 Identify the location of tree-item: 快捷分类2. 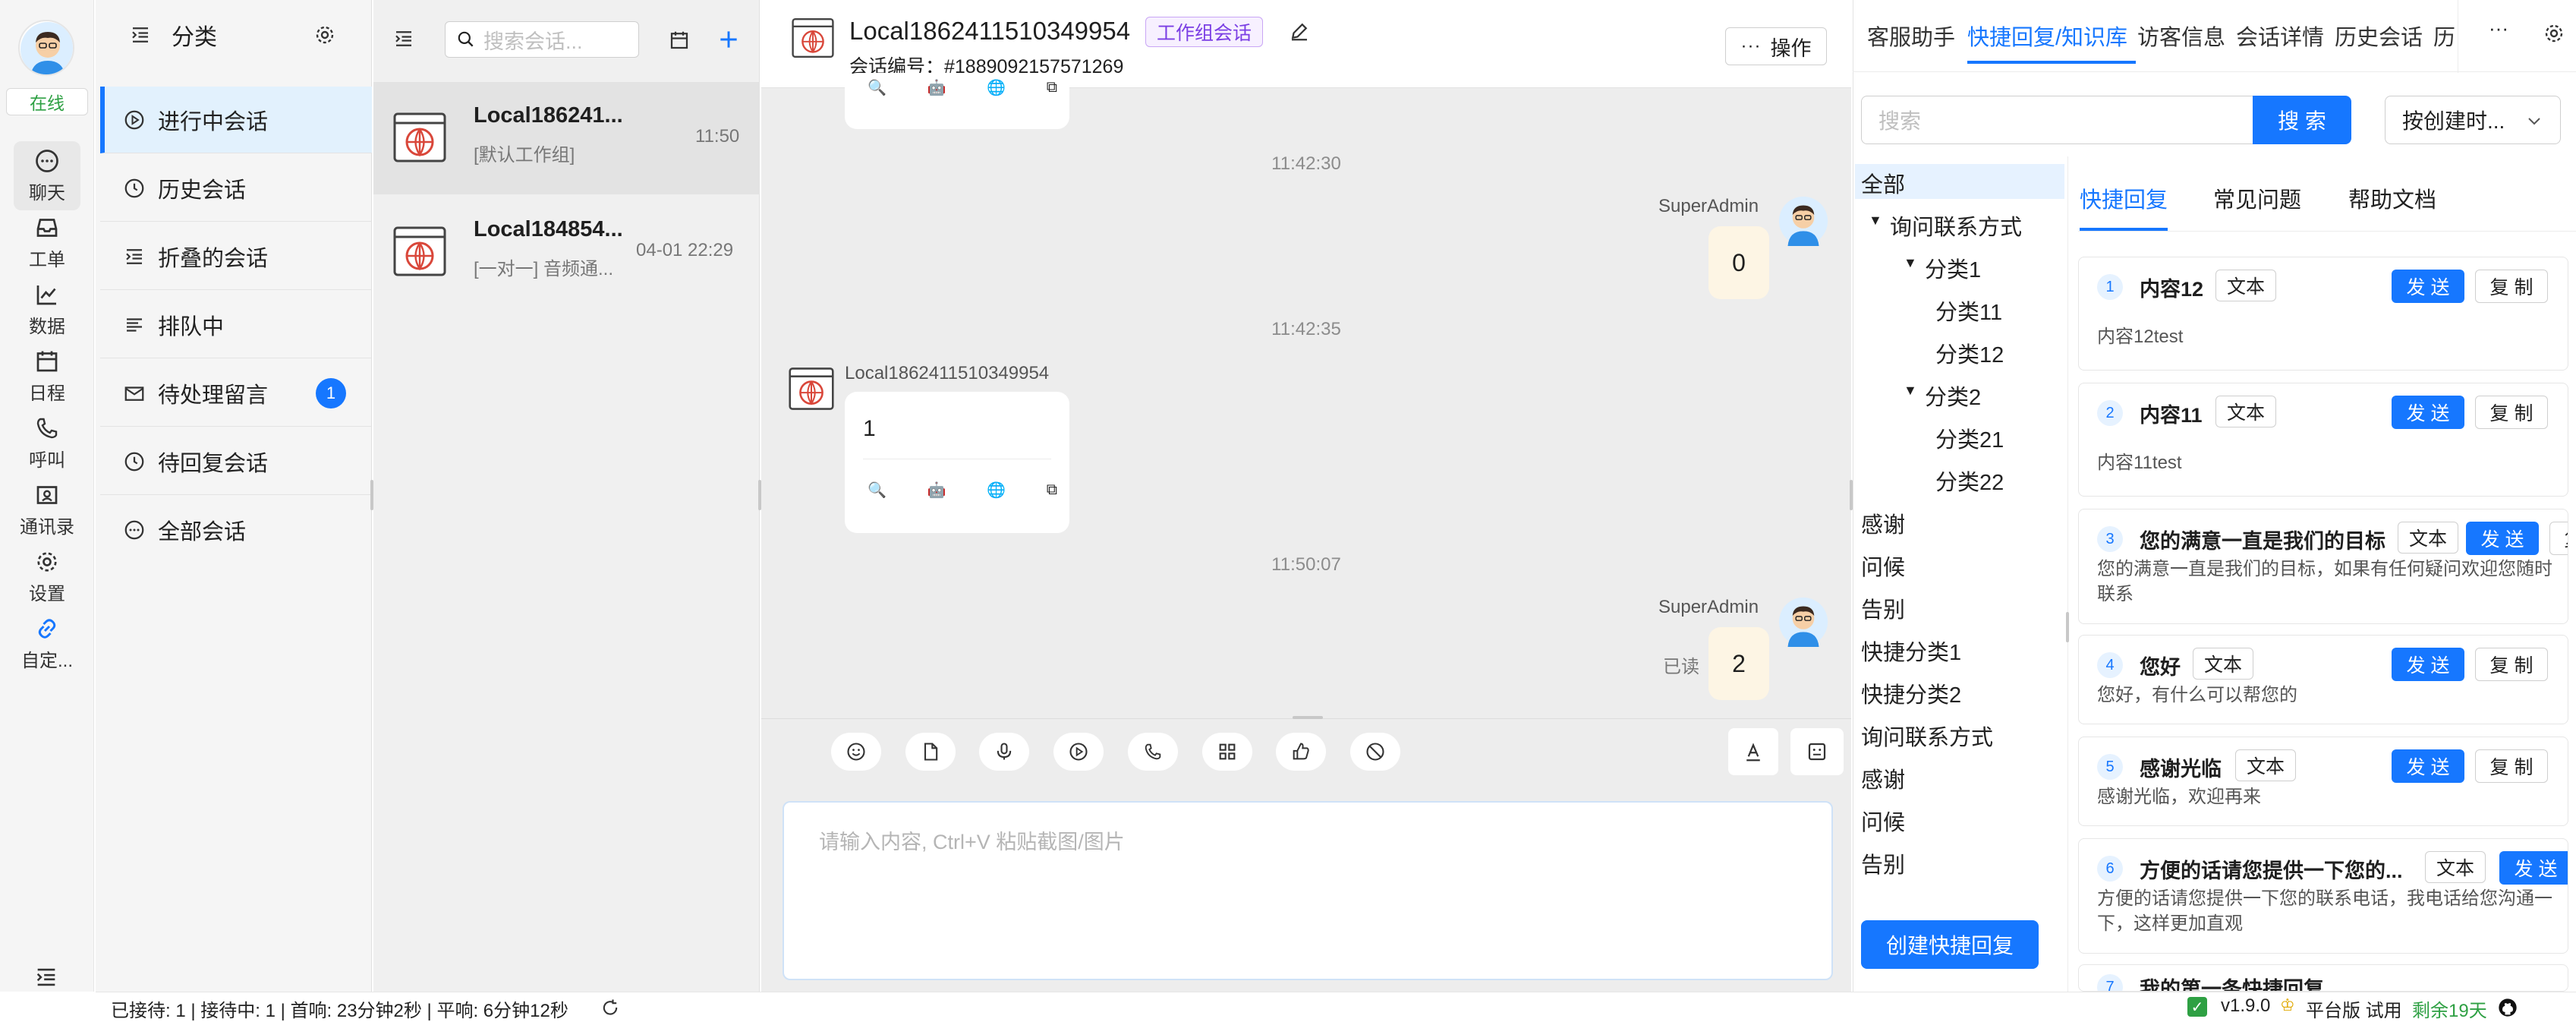
(1911, 693).